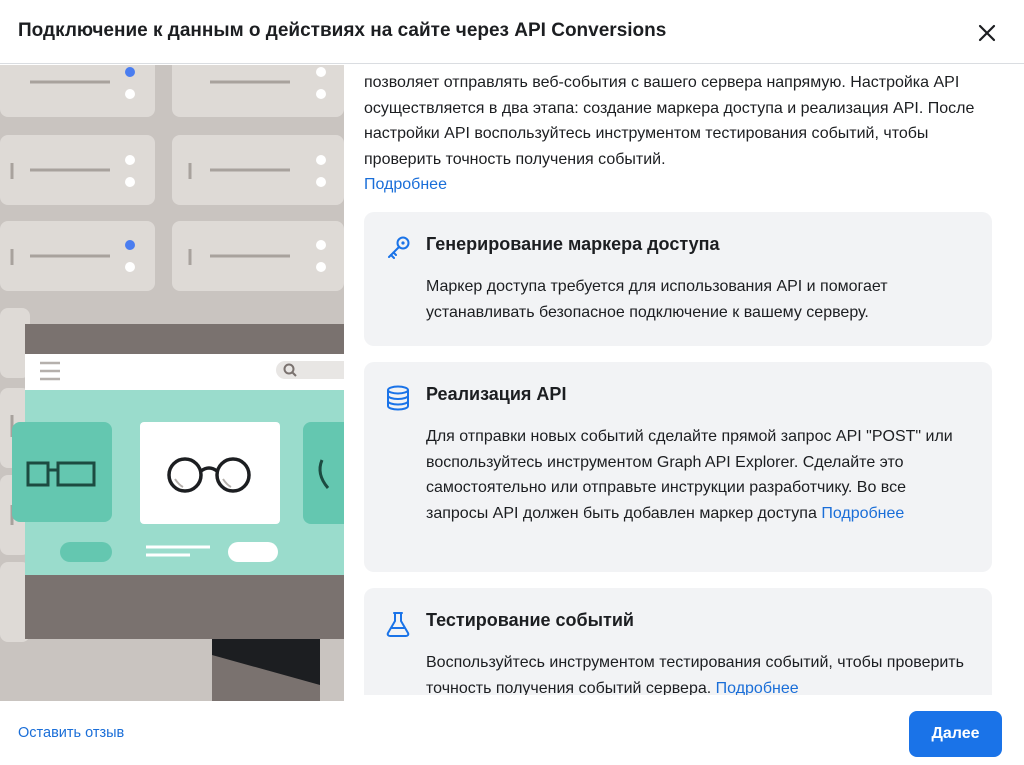 This screenshot has width=1024, height=765. What do you see at coordinates (71, 733) in the screenshot?
I see `leave-feedback-link: Оставить отзыв` at bounding box center [71, 733].